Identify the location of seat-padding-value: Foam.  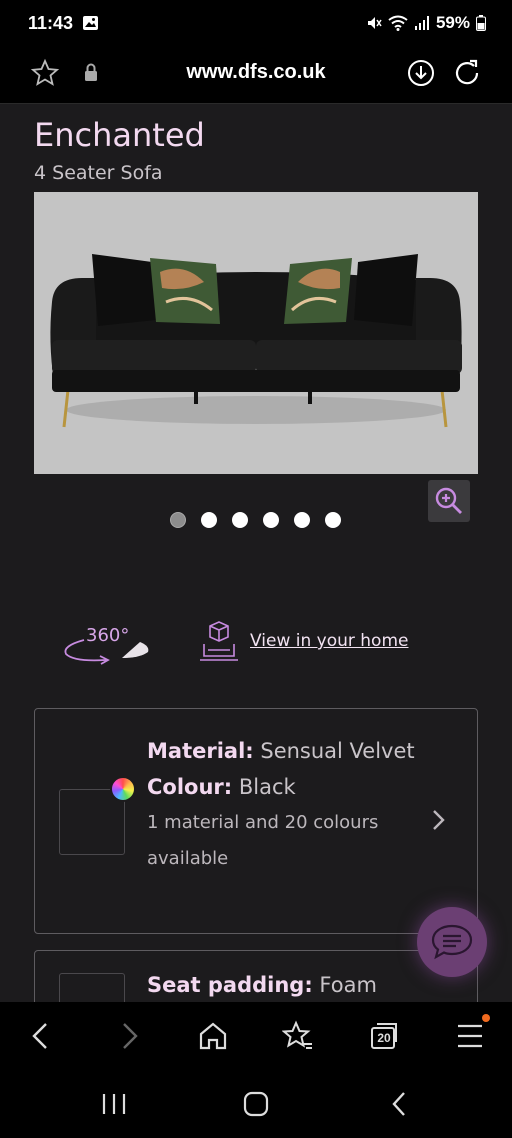
(348, 985).